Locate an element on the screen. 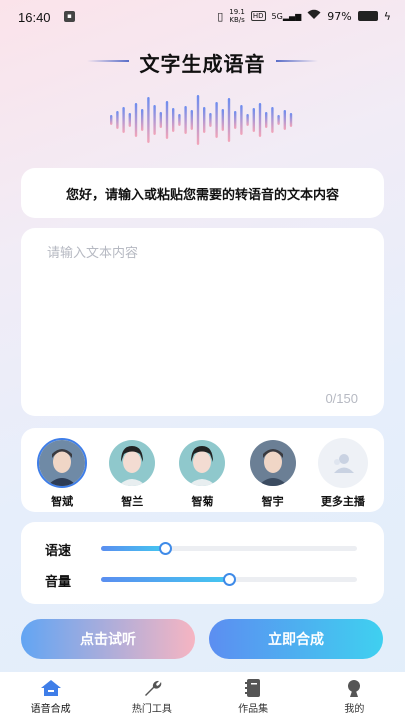 The height and width of the screenshot is (720, 405). clock: 16:40 is located at coordinates (34, 17).